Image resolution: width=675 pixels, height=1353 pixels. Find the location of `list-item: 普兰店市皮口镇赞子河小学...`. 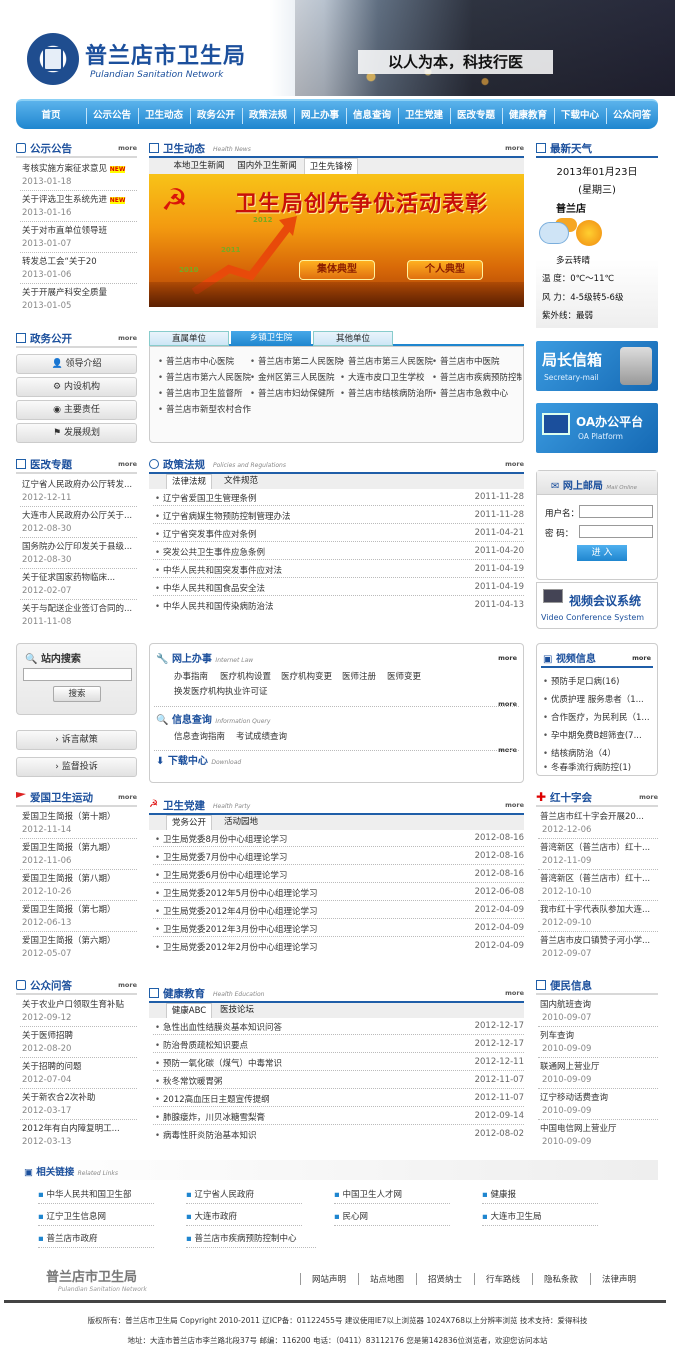

list-item: 普兰店市皮口镇赞子河小学... is located at coordinates (598, 940).